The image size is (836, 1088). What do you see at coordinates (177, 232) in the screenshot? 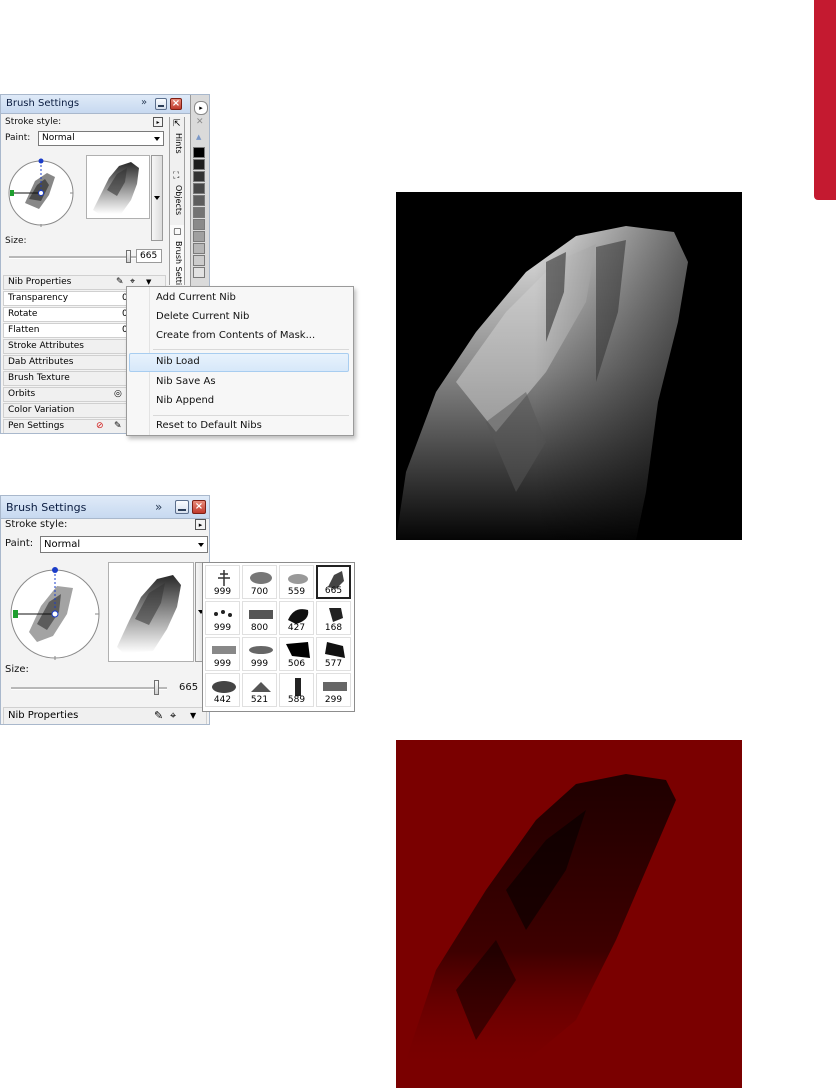
I see `brush-icon: ▢` at bounding box center [177, 232].